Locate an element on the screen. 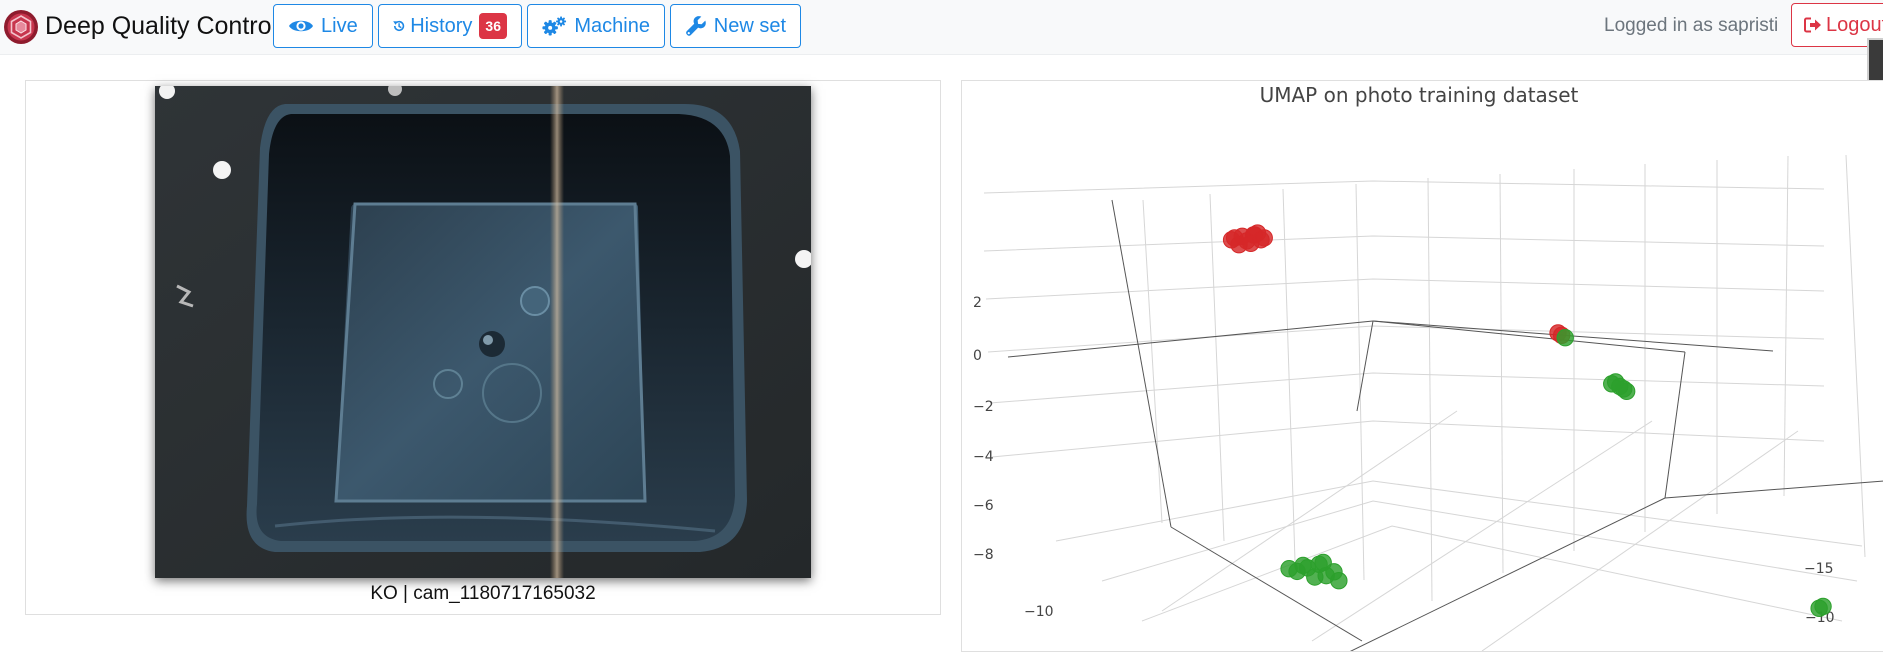 This screenshot has height=665, width=1883. live-button: Live is located at coordinates (323, 26).